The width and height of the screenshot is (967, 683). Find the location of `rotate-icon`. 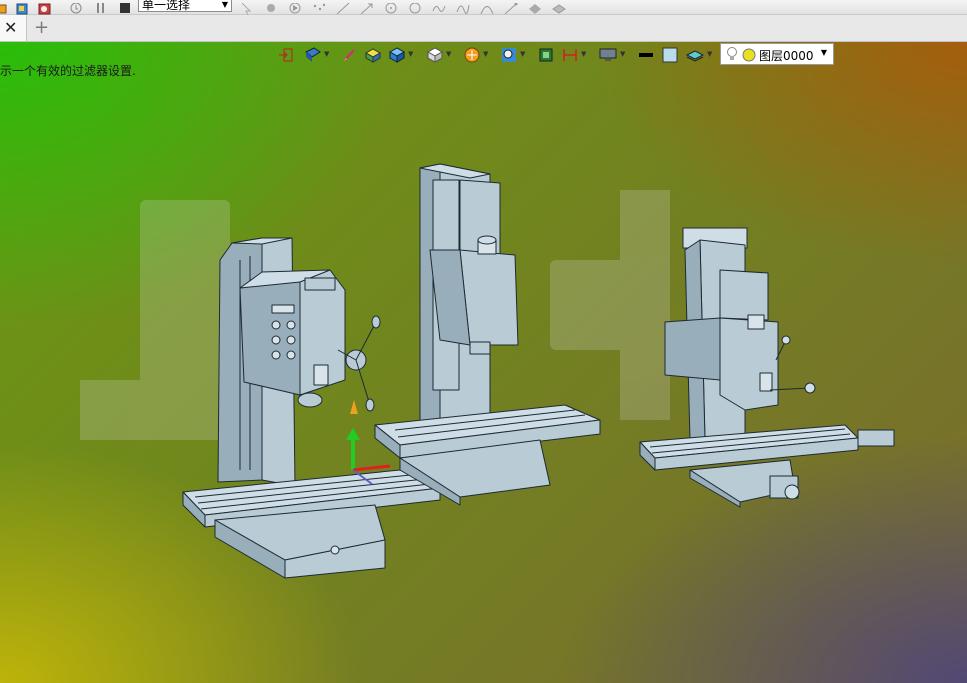

rotate-icon is located at coordinates (414, 7).